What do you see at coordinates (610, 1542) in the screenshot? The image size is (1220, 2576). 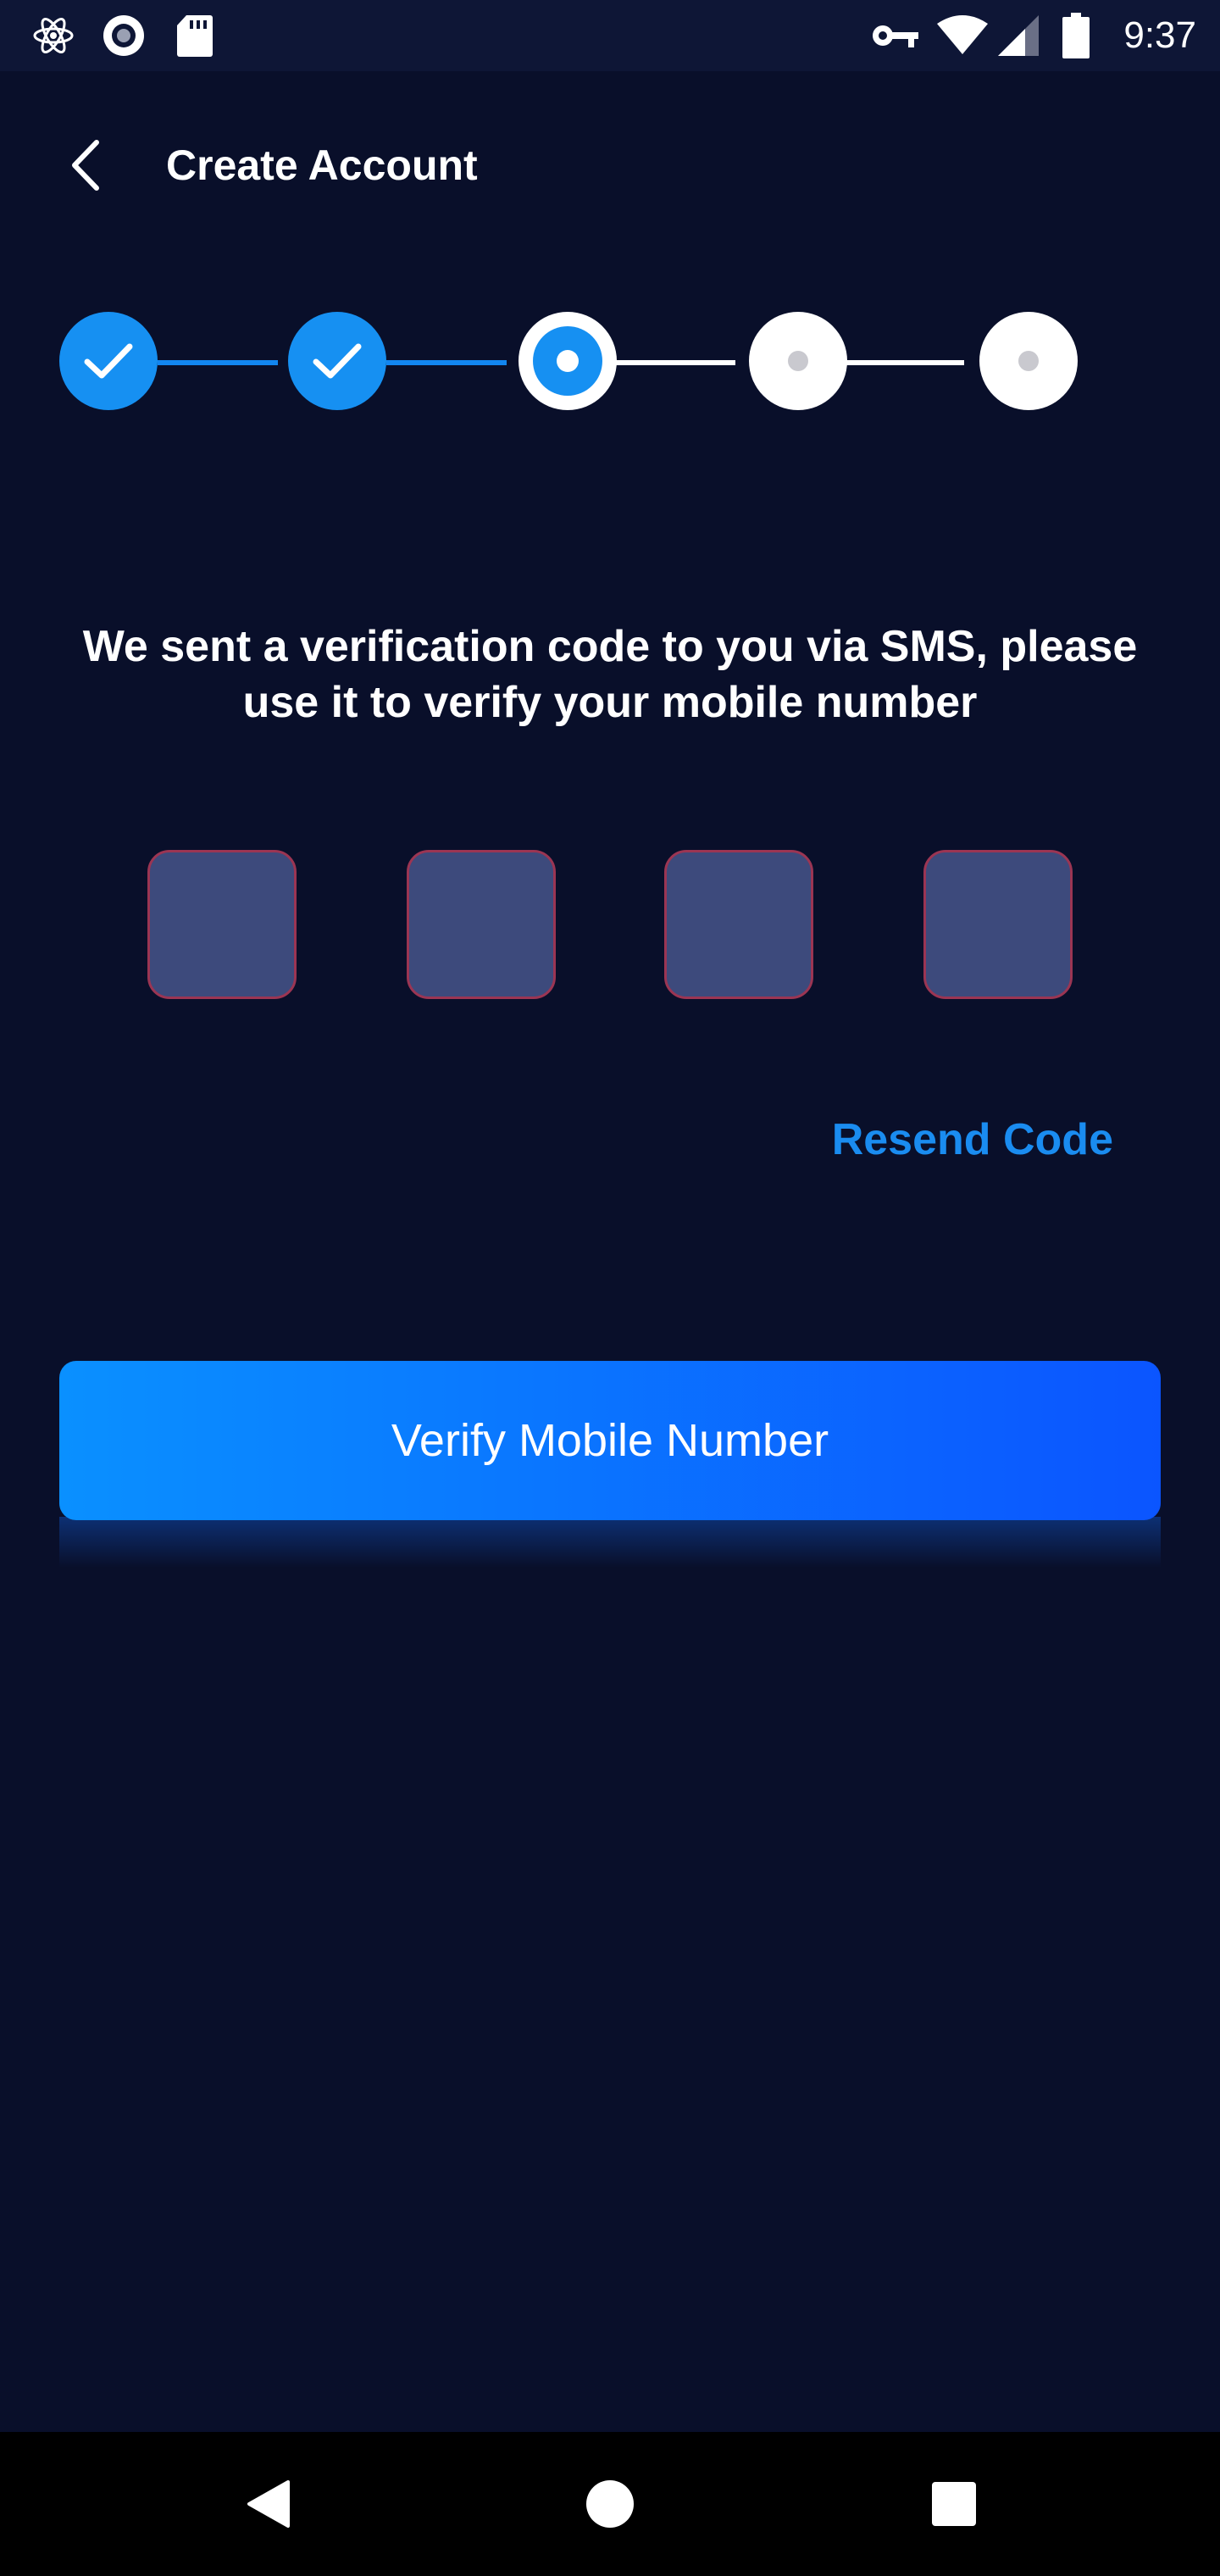 I see `button-glow` at bounding box center [610, 1542].